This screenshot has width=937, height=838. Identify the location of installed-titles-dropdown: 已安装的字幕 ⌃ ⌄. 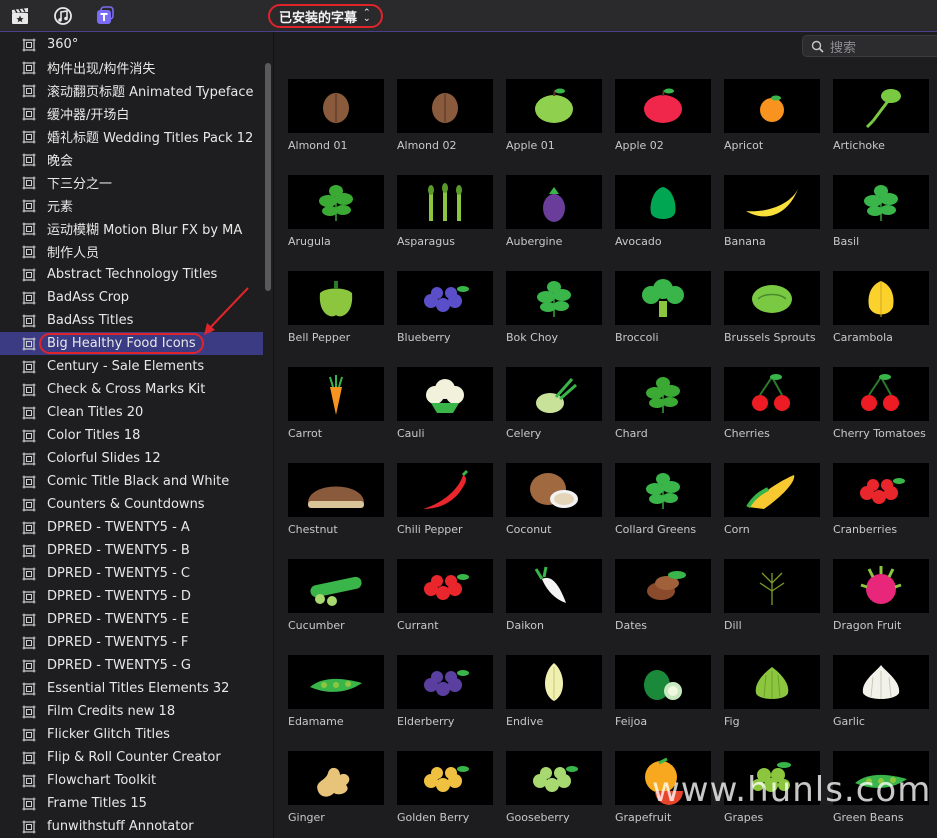
(325, 16).